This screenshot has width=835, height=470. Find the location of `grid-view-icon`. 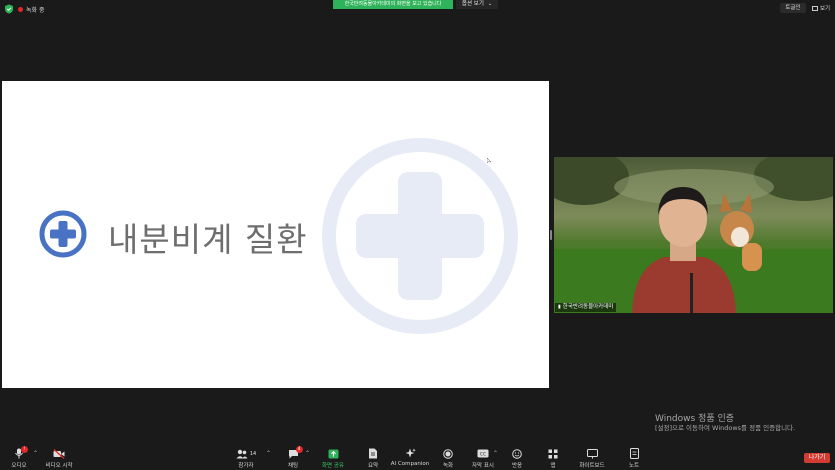

grid-view-icon is located at coordinates (814, 8).